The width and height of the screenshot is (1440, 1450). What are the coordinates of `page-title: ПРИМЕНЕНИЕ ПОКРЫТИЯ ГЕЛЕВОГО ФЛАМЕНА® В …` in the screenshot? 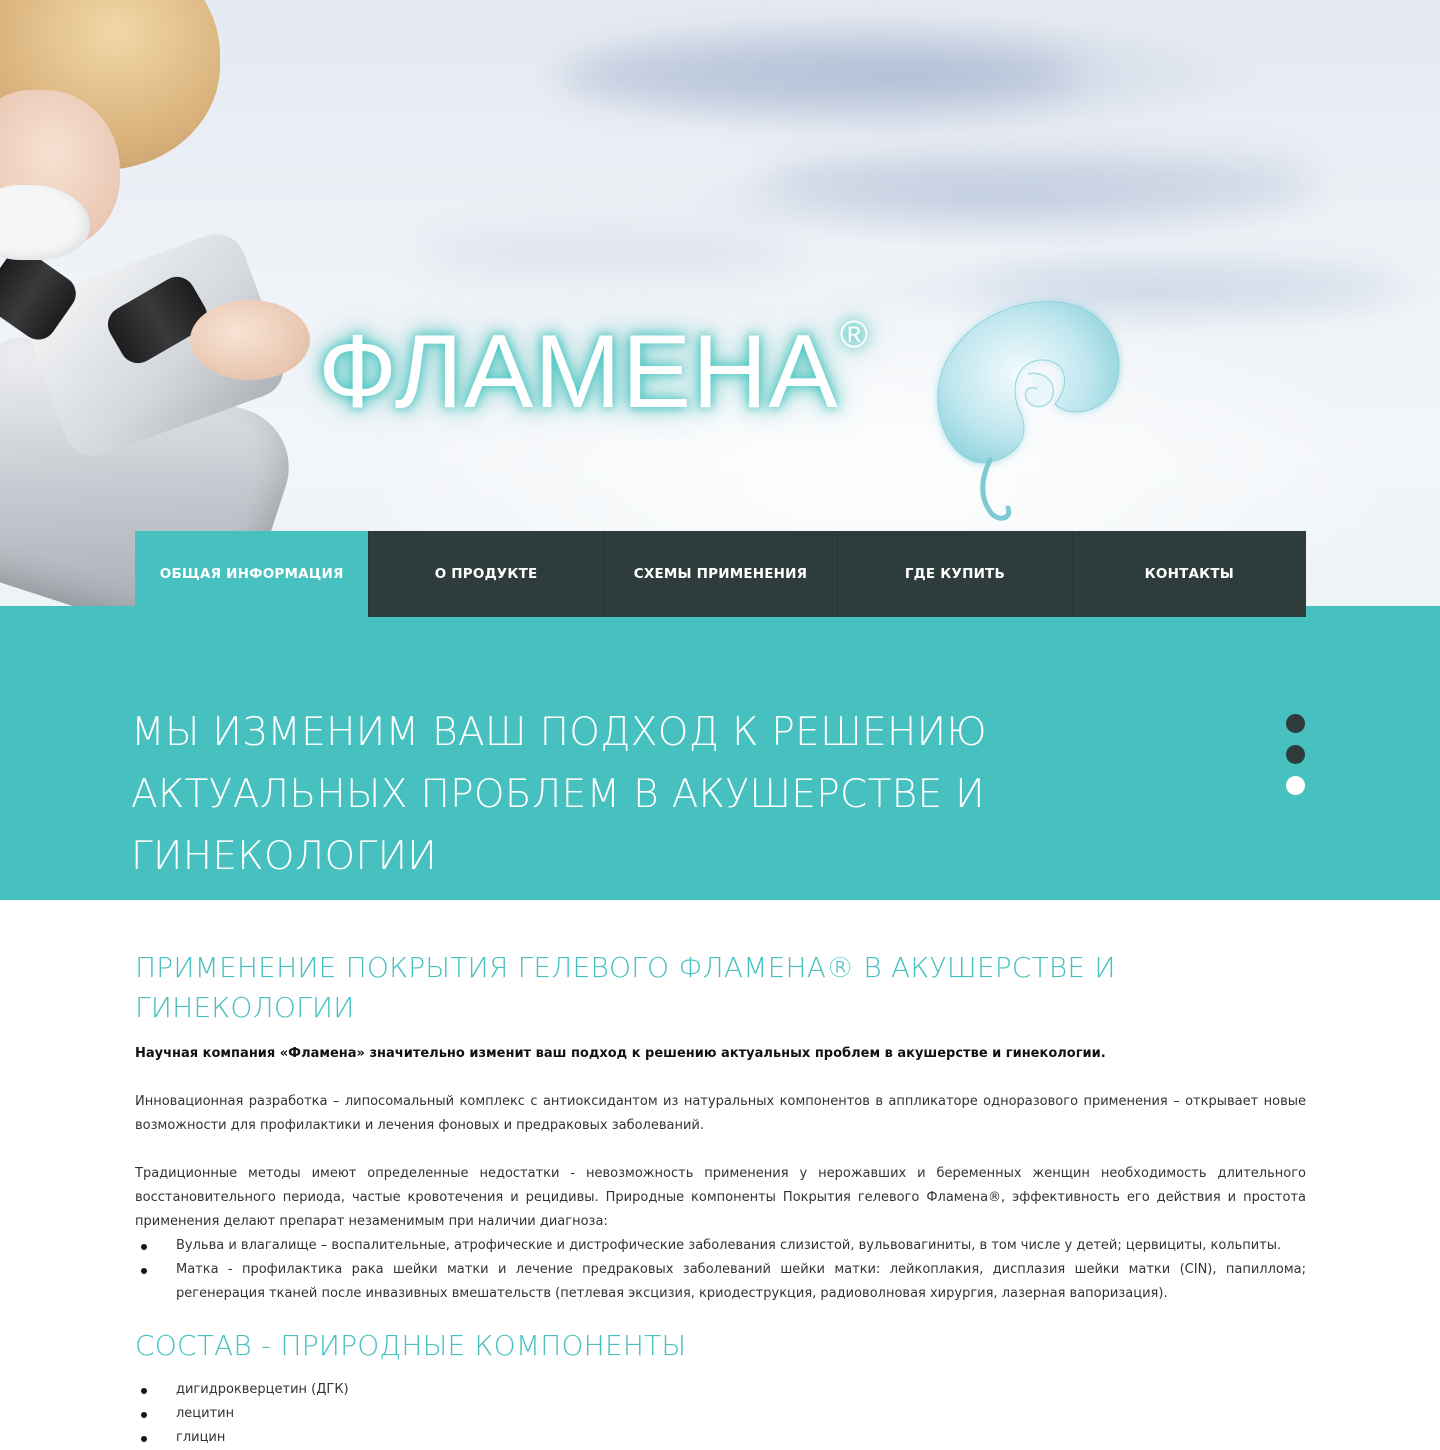 It's located at (625, 987).